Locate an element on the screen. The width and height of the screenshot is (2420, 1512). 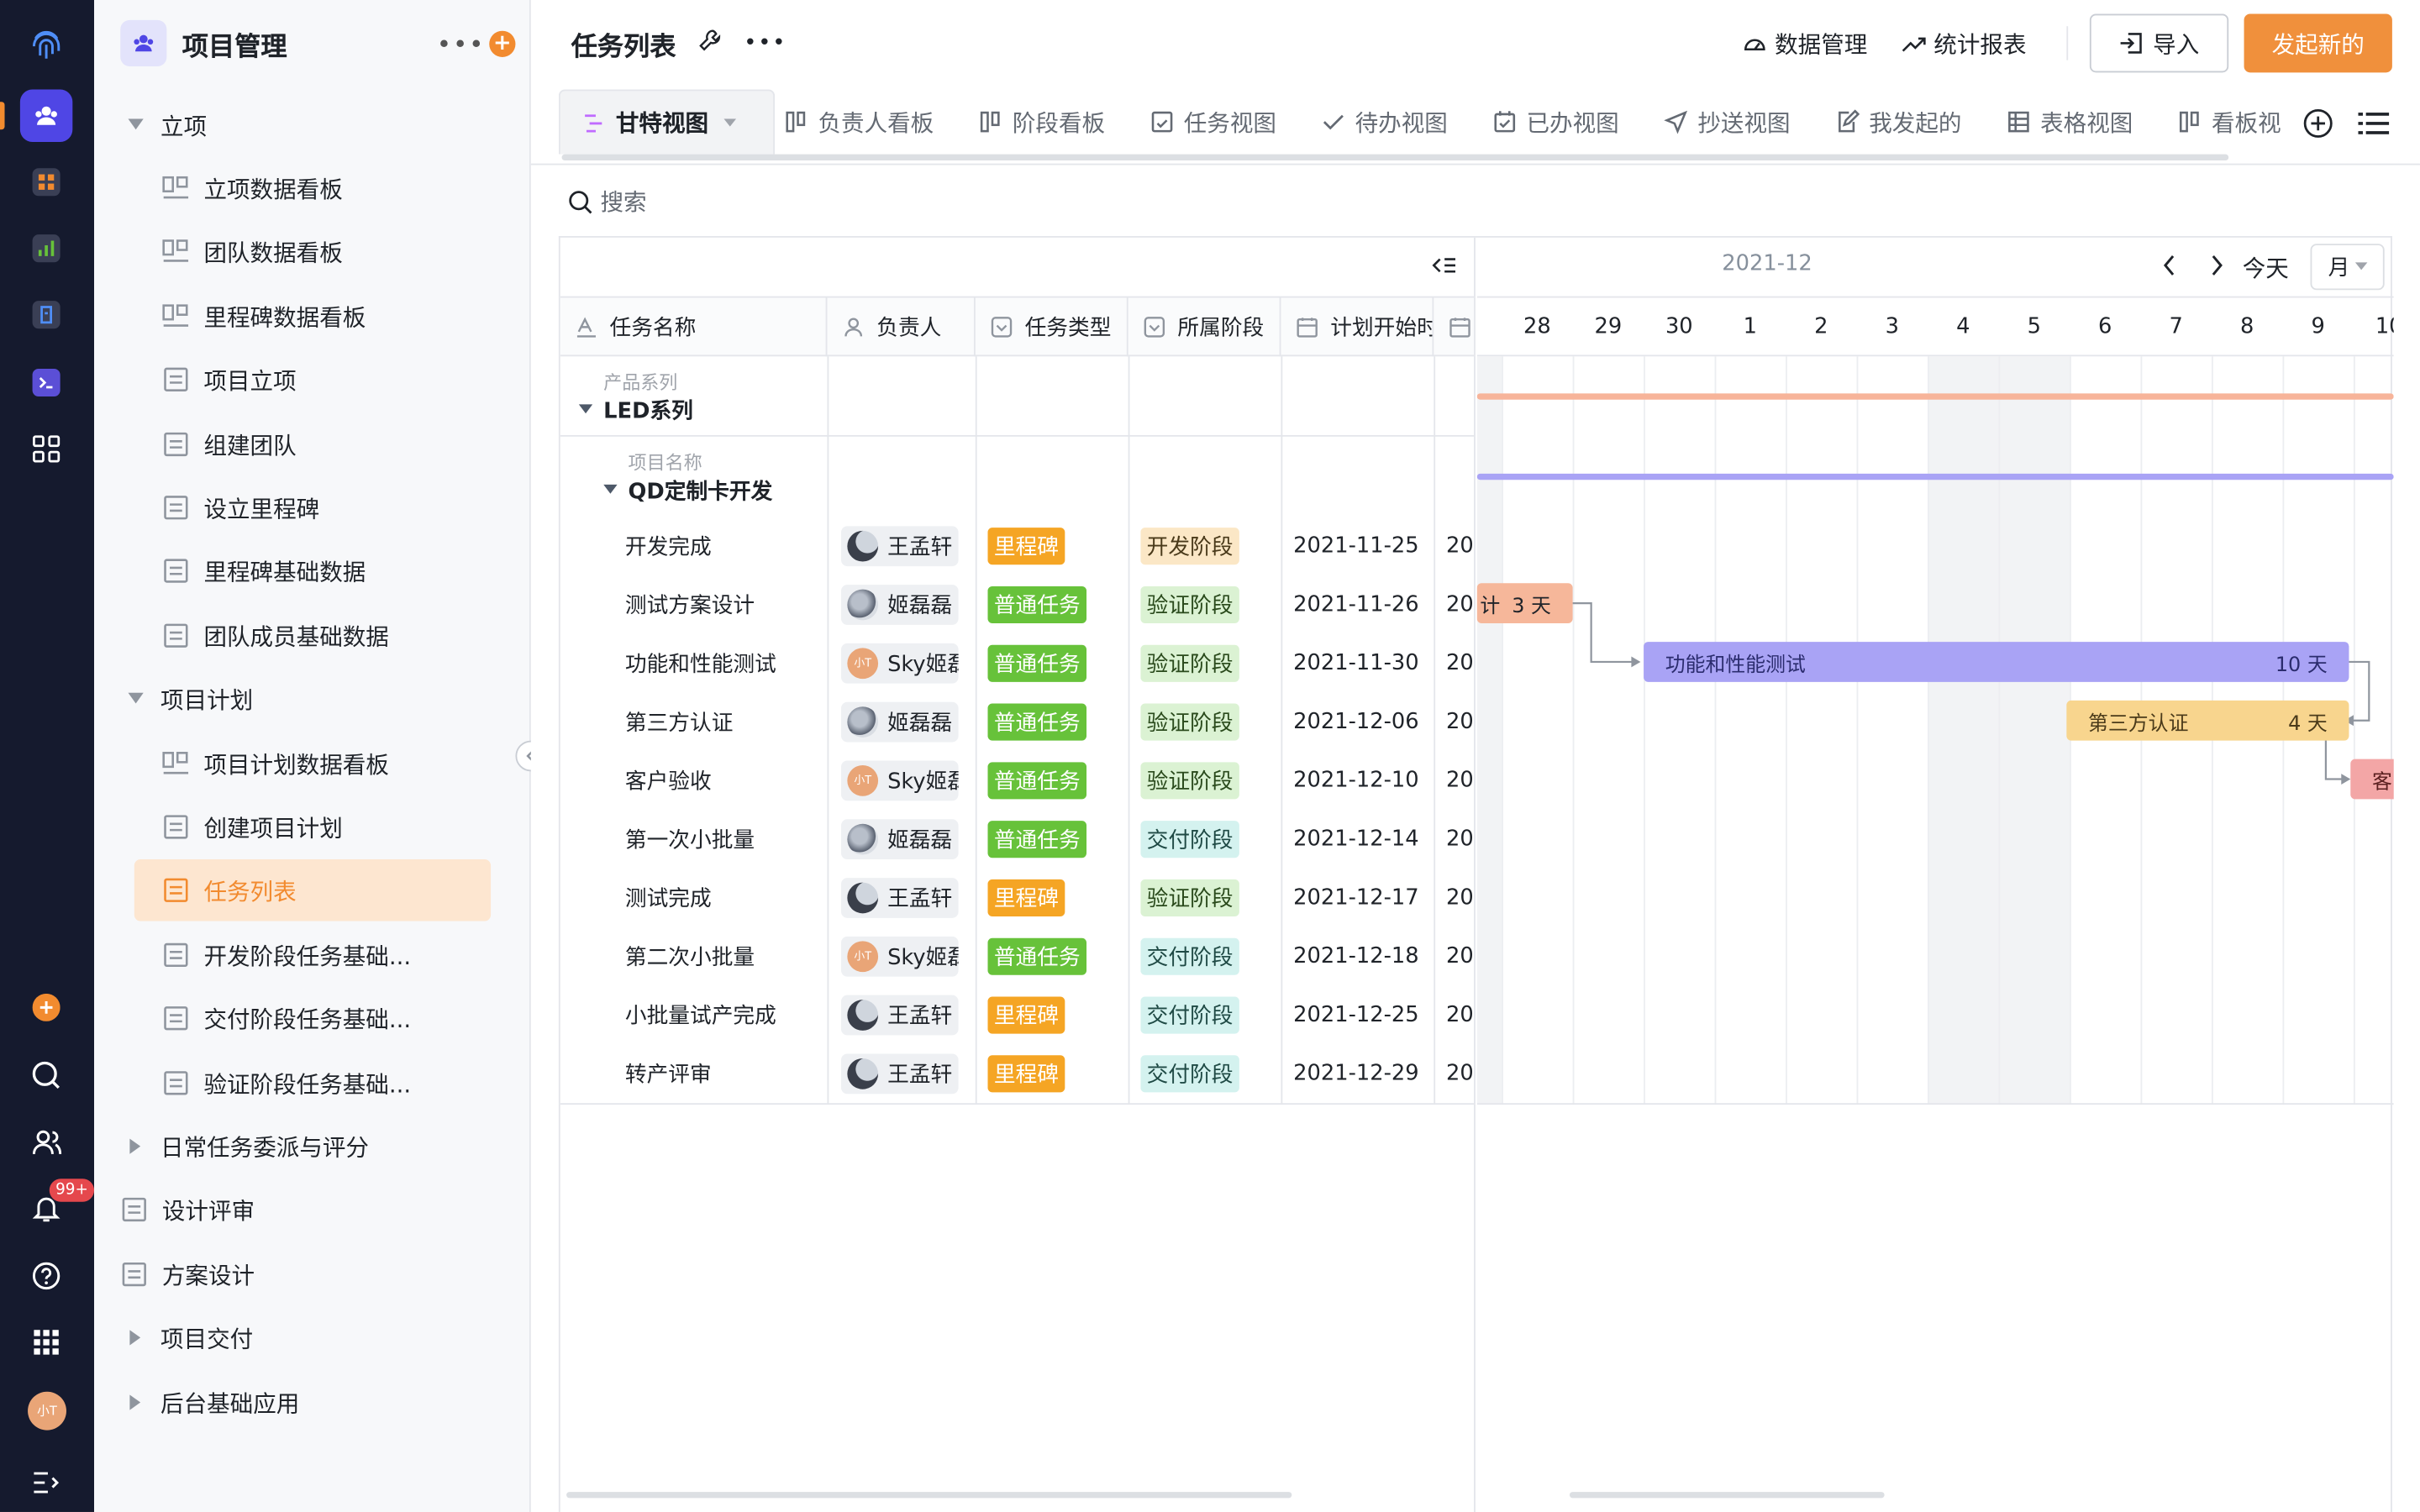
cell-task-name: 开发完成 is located at coordinates (724, 546).